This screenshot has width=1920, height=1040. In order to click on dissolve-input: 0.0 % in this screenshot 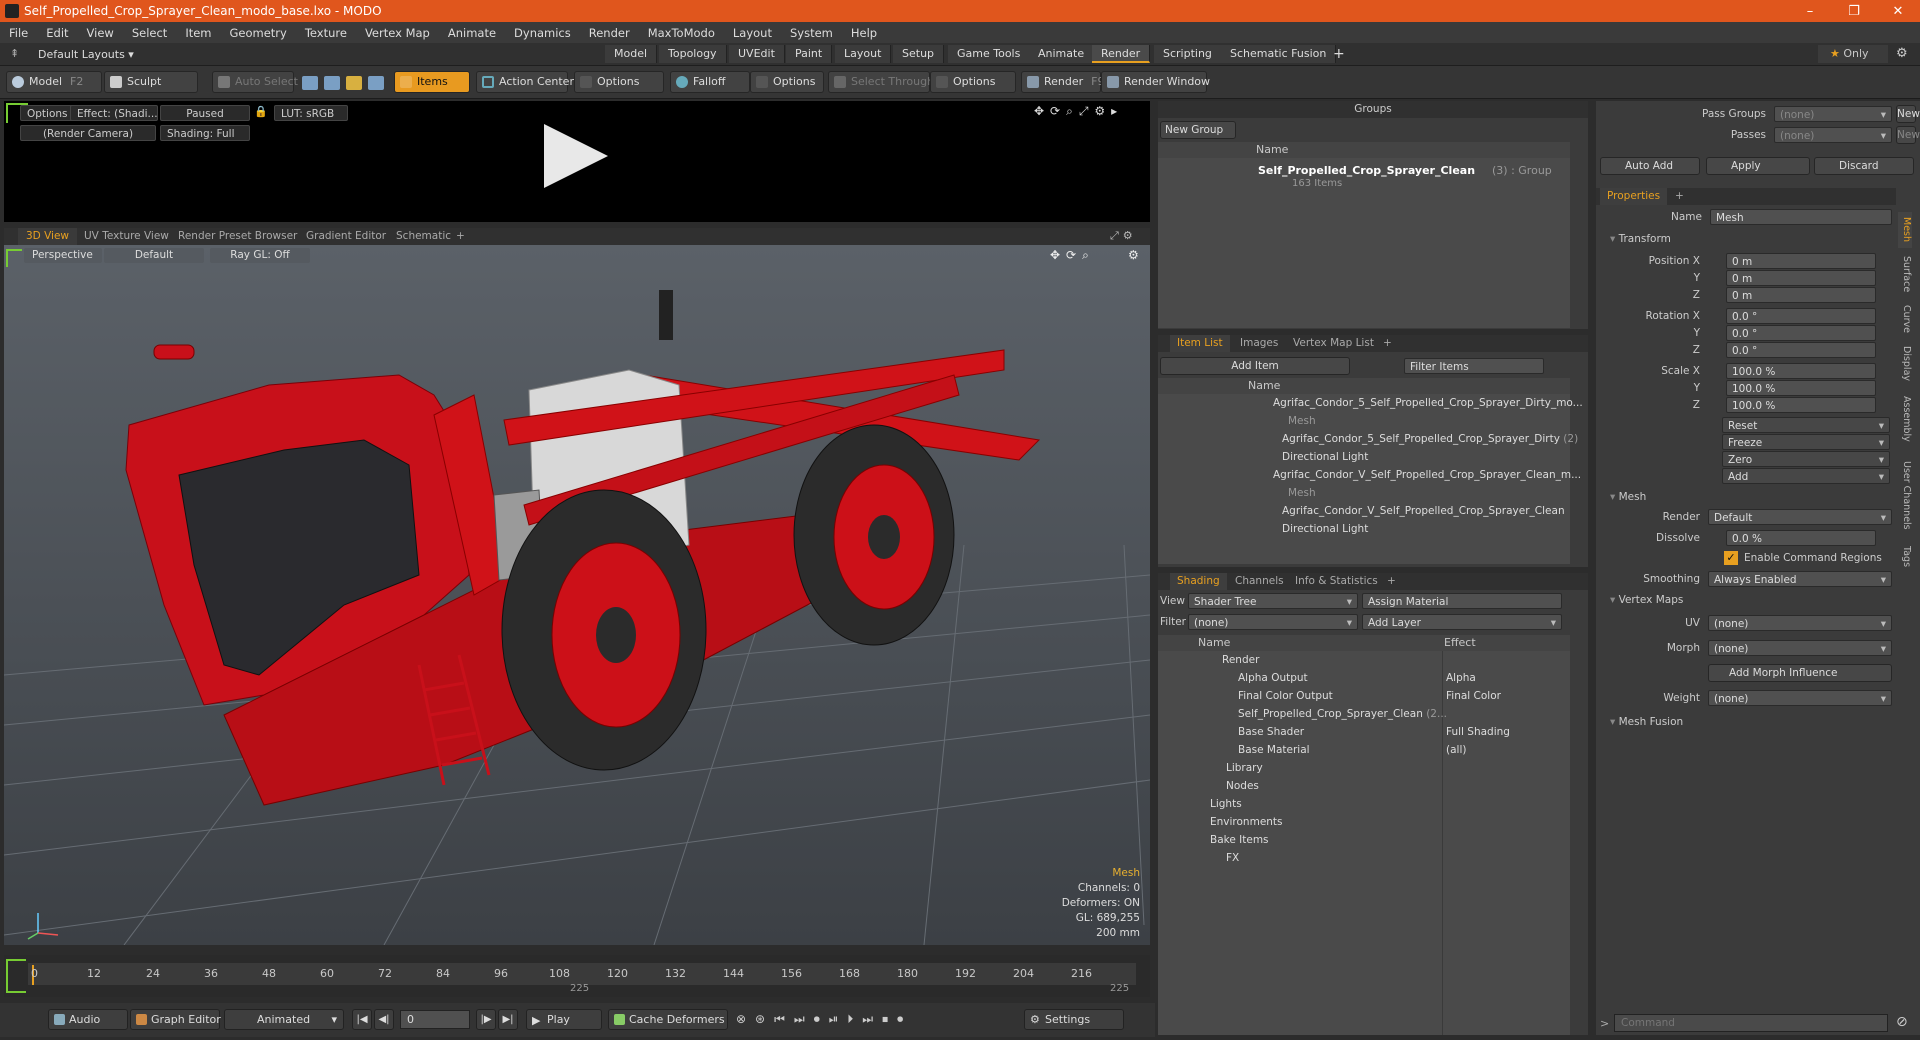, I will do `click(1801, 538)`.